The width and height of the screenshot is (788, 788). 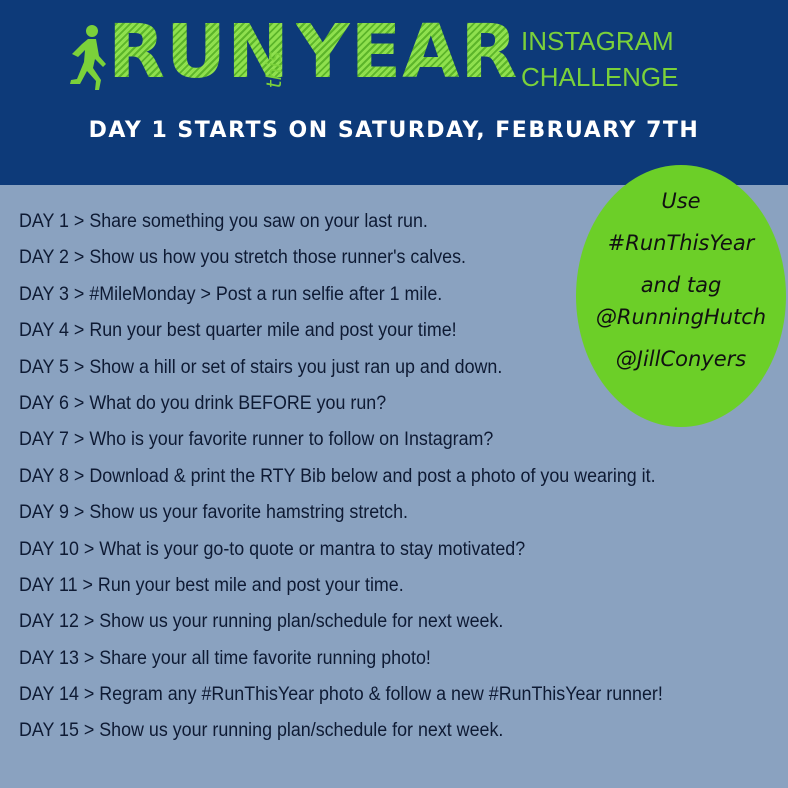 What do you see at coordinates (681, 317) in the screenshot?
I see `bubble-line-running-hutch: @RunningHutch` at bounding box center [681, 317].